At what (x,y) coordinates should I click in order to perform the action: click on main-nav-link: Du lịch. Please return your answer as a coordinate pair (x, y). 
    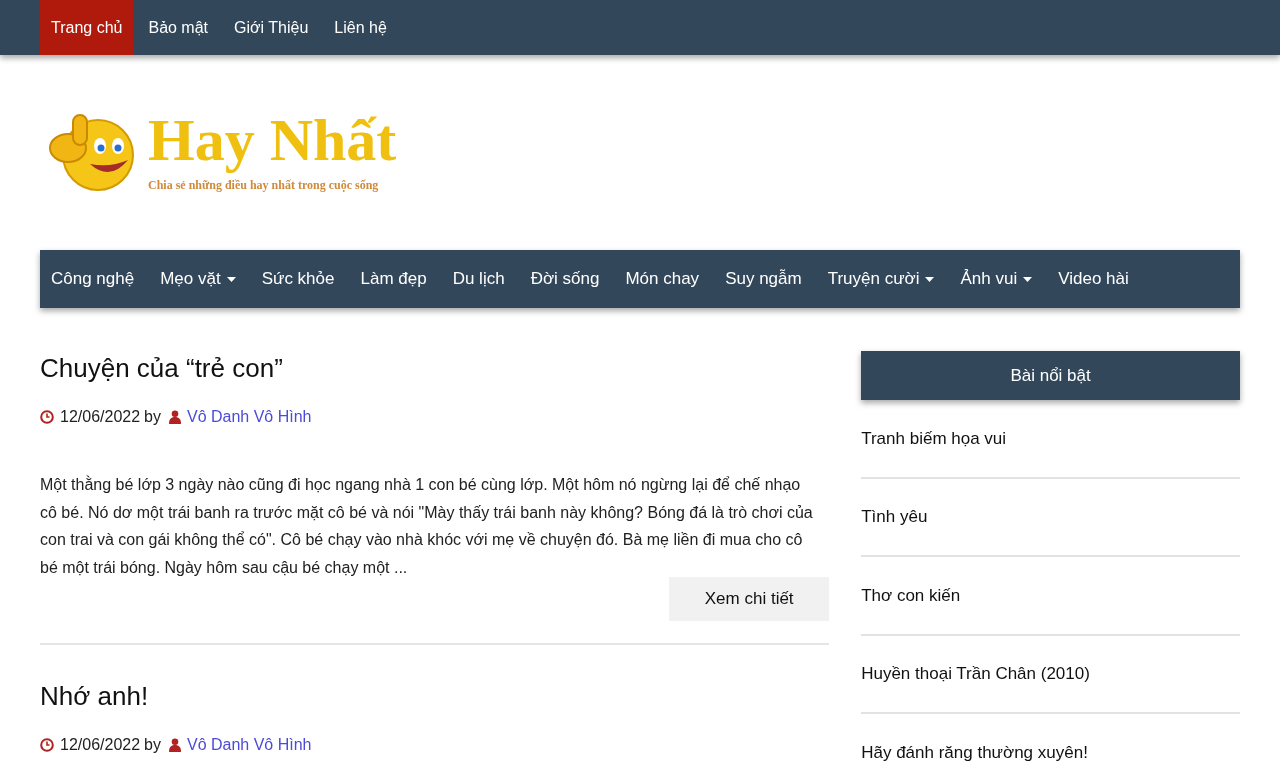
    Looking at the image, I should click on (478, 279).